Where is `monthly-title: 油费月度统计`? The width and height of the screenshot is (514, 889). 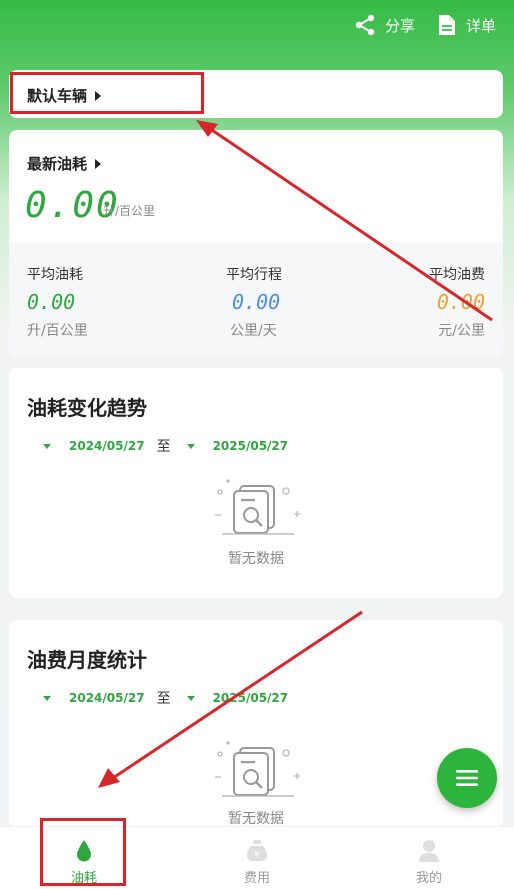
monthly-title: 油费月度统计 is located at coordinates (87, 660).